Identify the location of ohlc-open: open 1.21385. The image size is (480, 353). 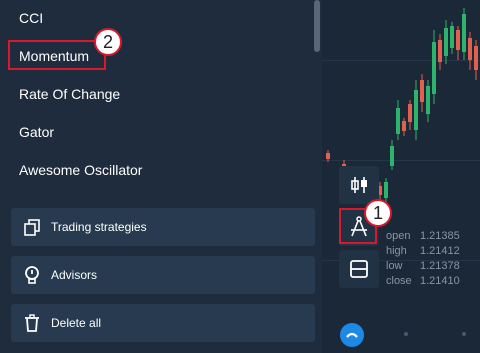
(423, 236).